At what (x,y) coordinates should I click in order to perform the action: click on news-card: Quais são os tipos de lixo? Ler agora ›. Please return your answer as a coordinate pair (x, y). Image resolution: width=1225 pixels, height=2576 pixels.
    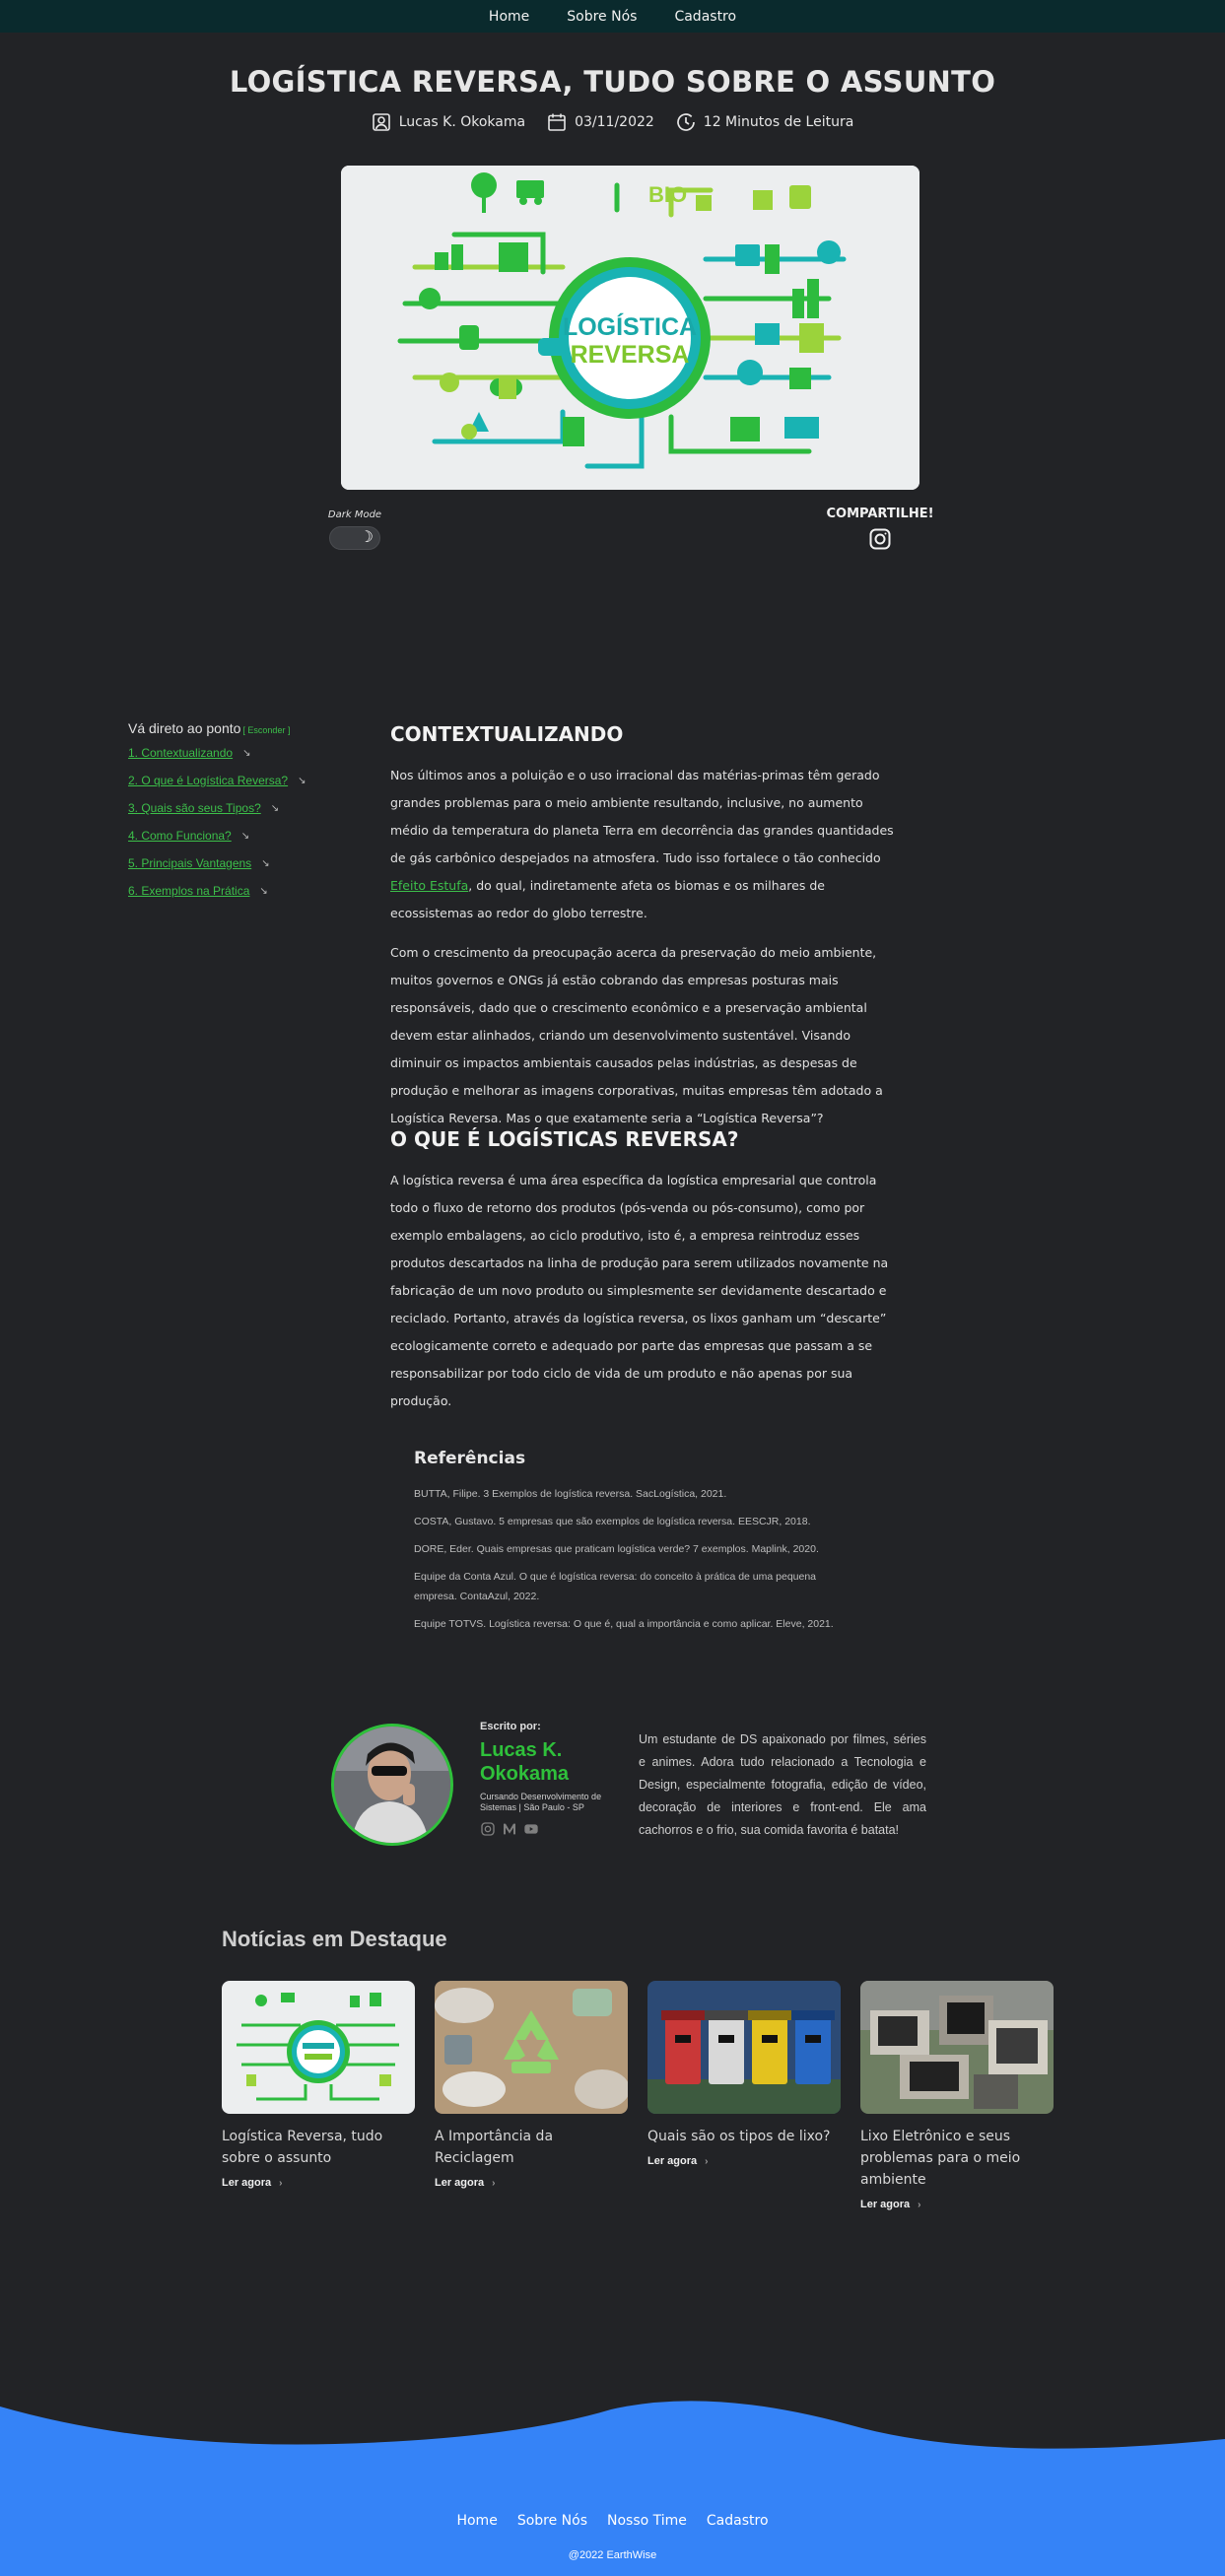
    Looking at the image, I should click on (744, 2095).